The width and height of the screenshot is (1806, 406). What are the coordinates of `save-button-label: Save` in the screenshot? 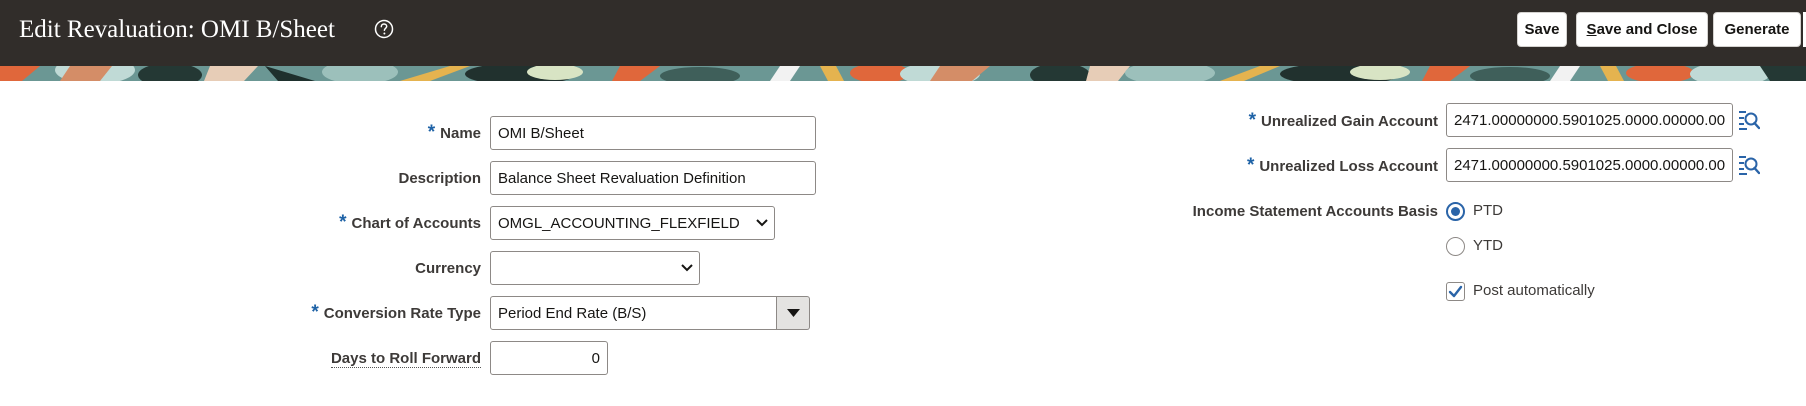 It's located at (1542, 29).